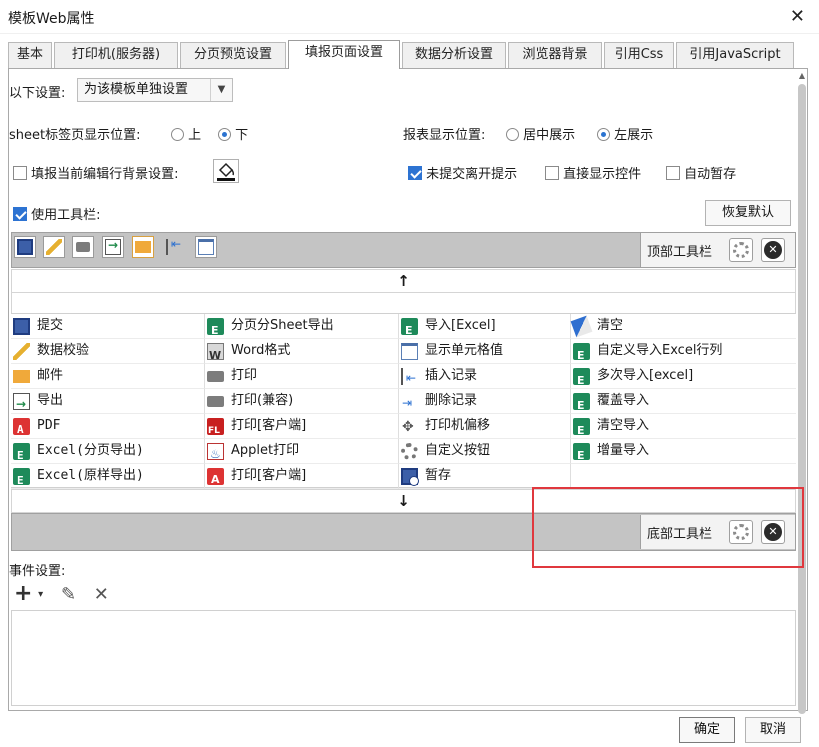 The height and width of the screenshot is (747, 819). Describe the element at coordinates (444, 135) in the screenshot. I see `report-pos-label: 报表显示位置:` at that location.